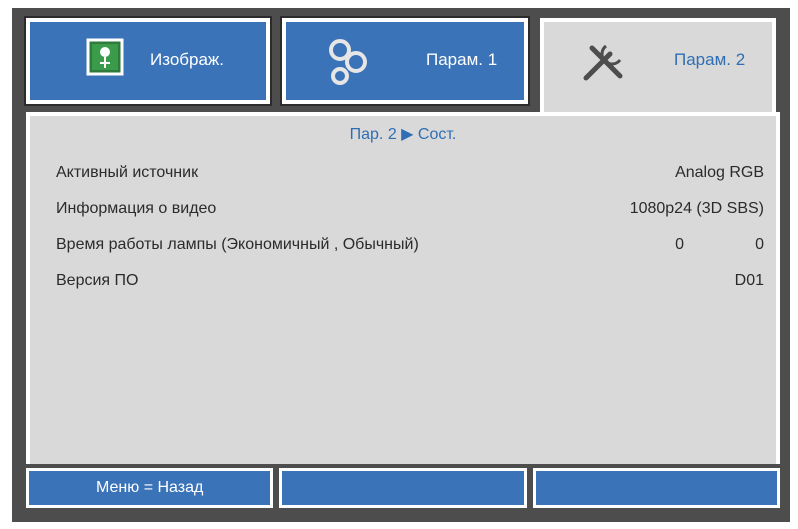 This screenshot has width=798, height=529. What do you see at coordinates (710, 59) in the screenshot?
I see `tab-settings-2-label: Парам. 2` at bounding box center [710, 59].